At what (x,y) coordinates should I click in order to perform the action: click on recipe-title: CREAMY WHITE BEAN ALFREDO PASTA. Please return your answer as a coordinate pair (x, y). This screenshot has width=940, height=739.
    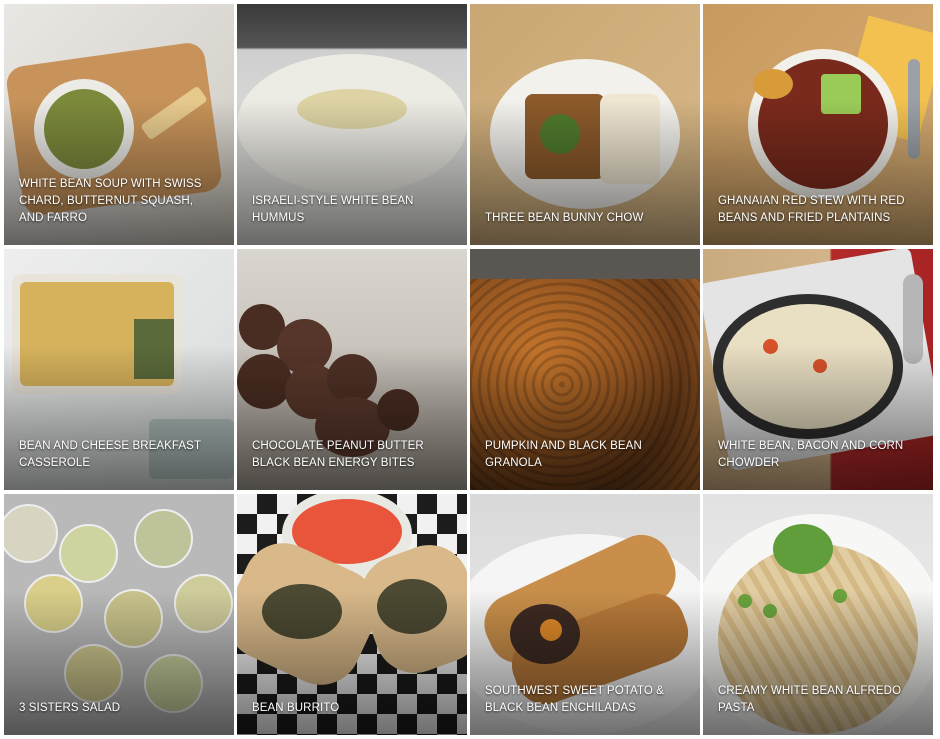
    Looking at the image, I should click on (810, 699).